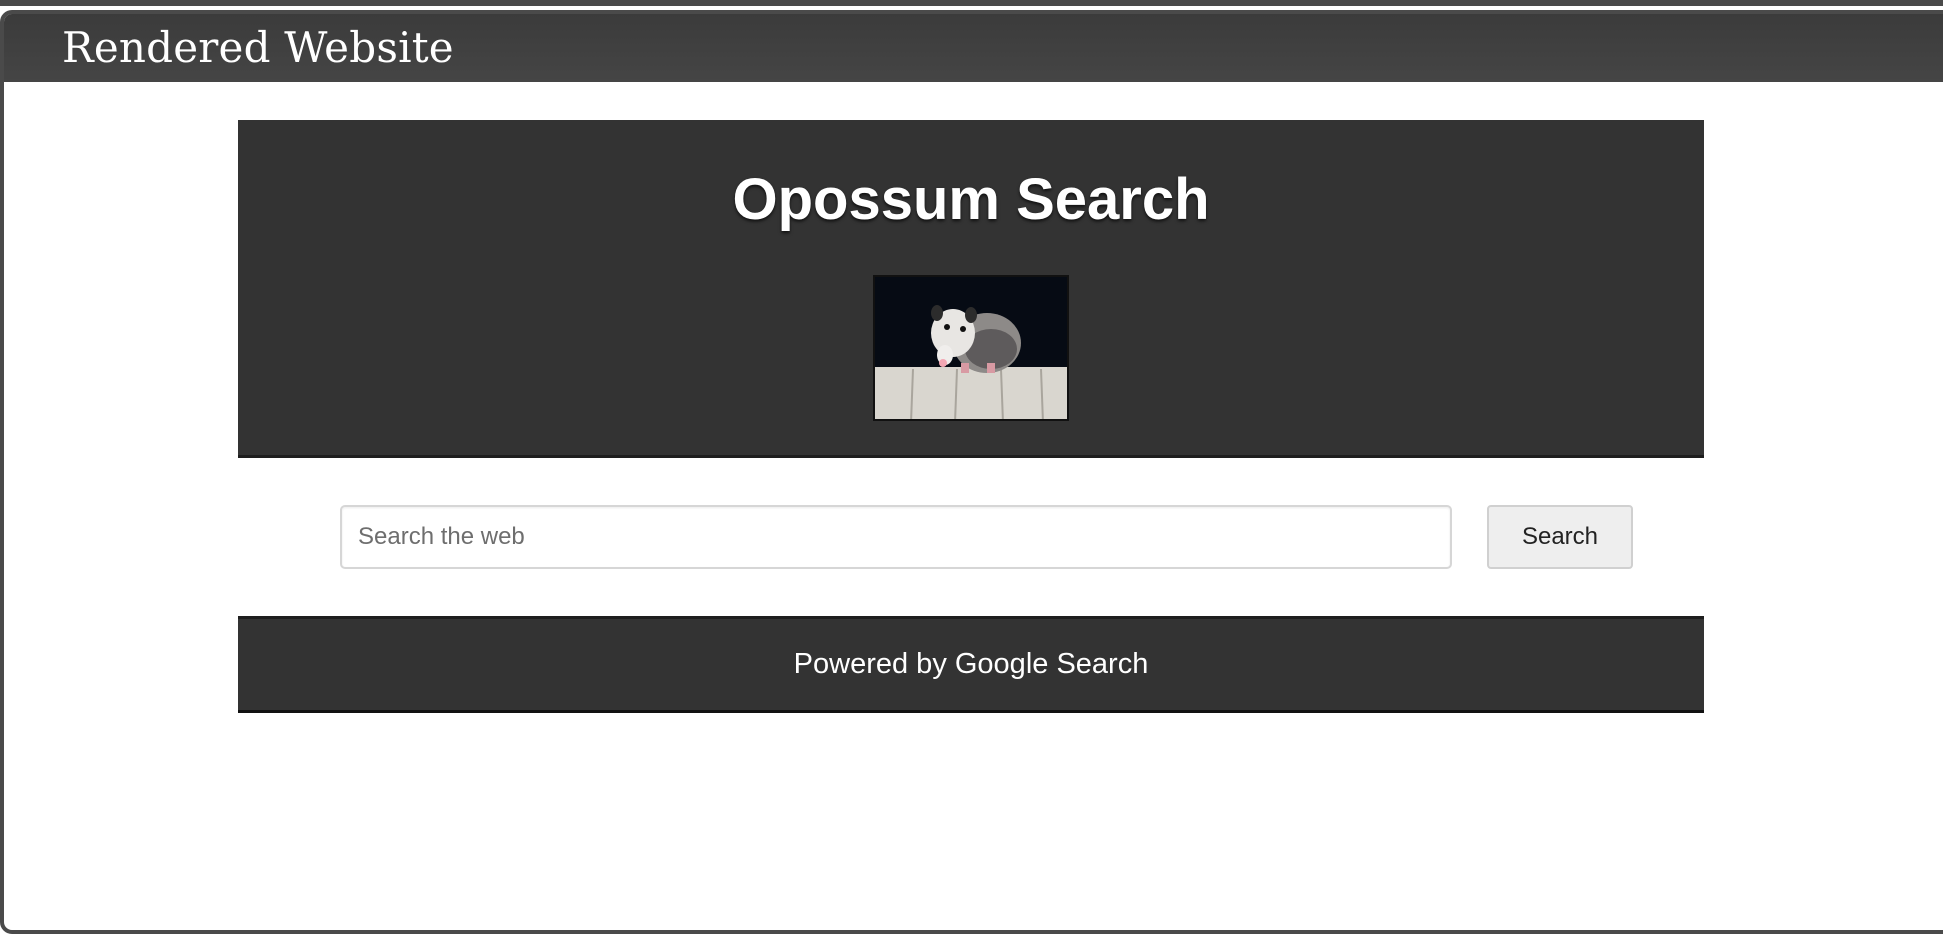 Image resolution: width=1943 pixels, height=944 pixels. I want to click on site-footer: Powered by Google Search, so click(971, 664).